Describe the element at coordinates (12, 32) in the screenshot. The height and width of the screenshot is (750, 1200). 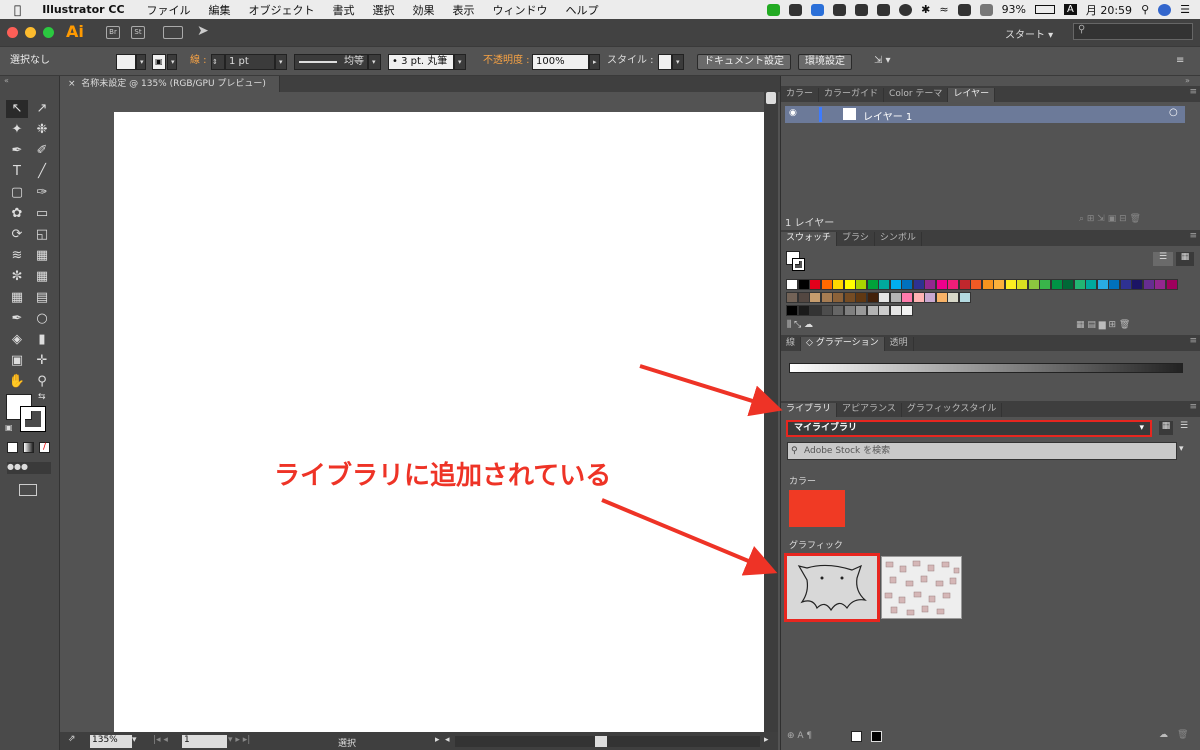
I see `close-window-button` at that location.